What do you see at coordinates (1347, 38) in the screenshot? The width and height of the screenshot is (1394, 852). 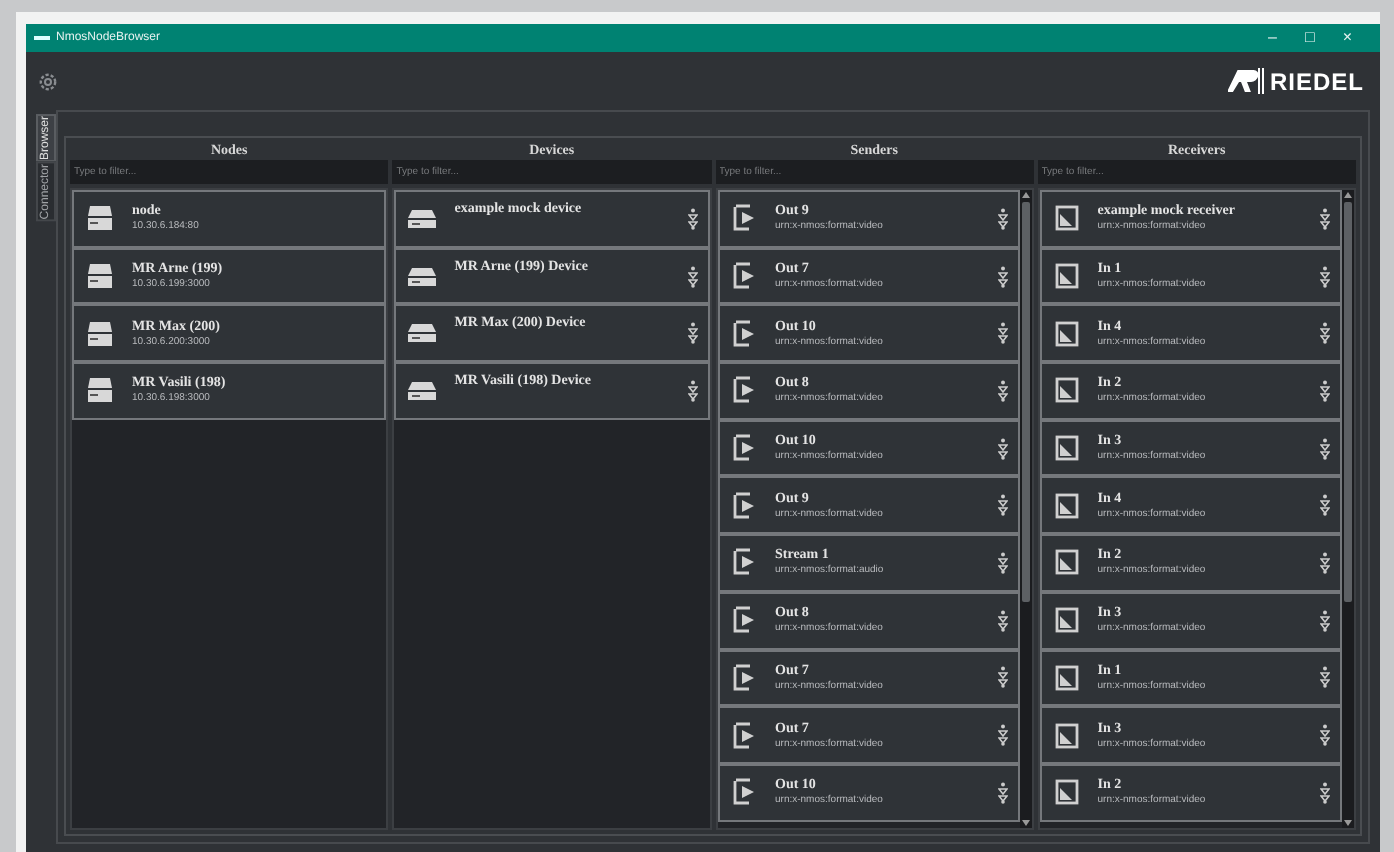 I see `close-button: ×` at bounding box center [1347, 38].